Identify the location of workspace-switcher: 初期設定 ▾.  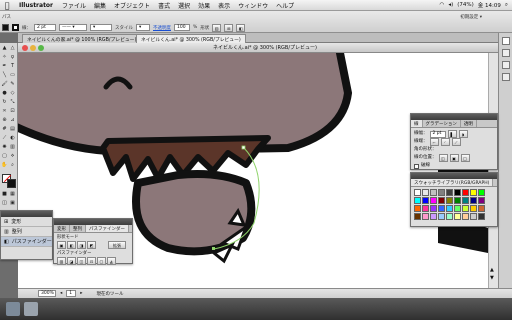
(471, 17).